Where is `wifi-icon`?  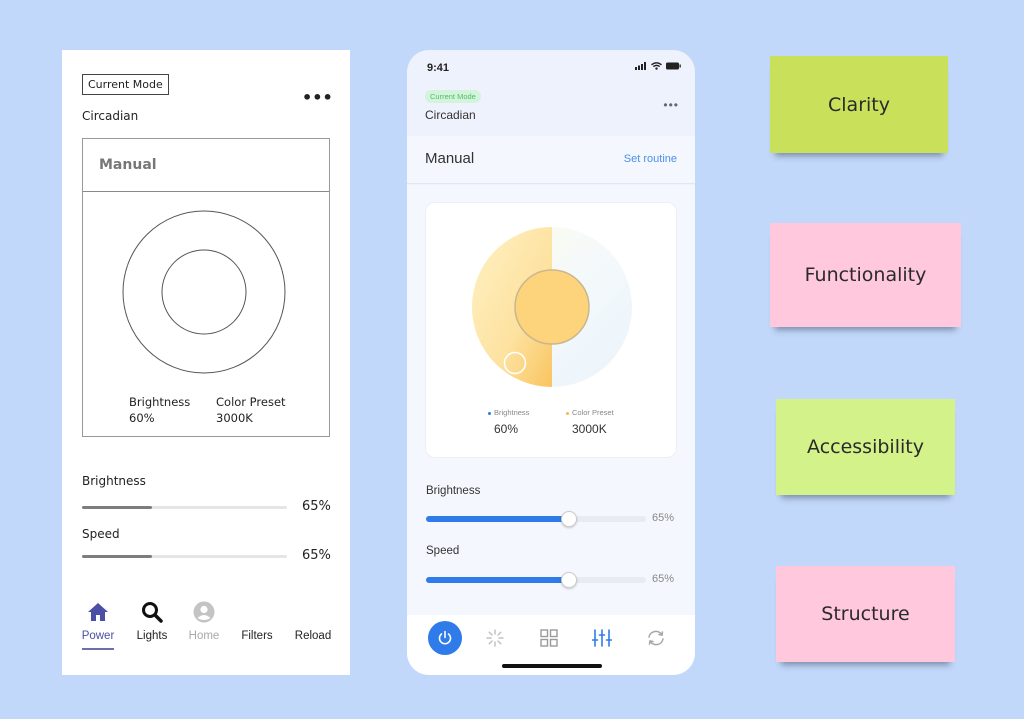 wifi-icon is located at coordinates (656, 66).